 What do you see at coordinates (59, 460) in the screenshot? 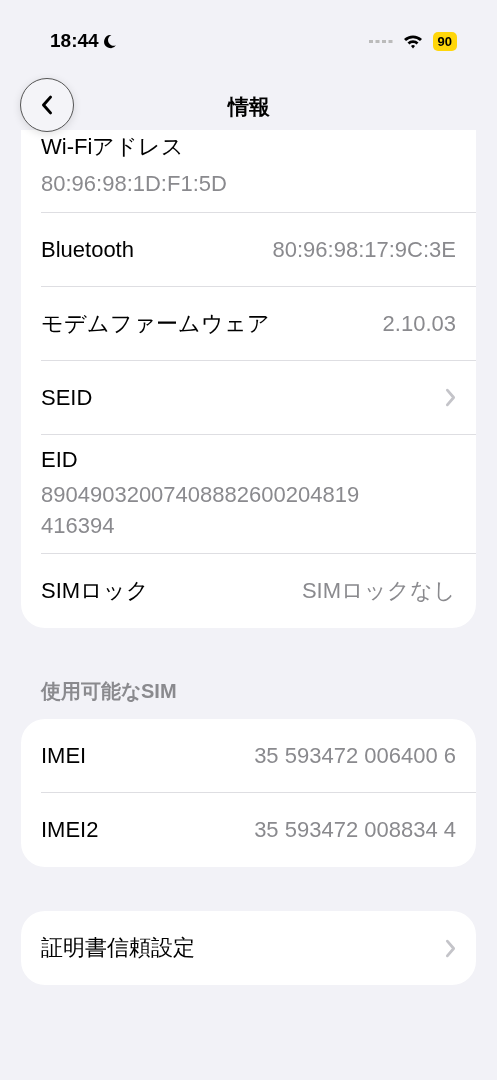
I see `row-label: EID` at bounding box center [59, 460].